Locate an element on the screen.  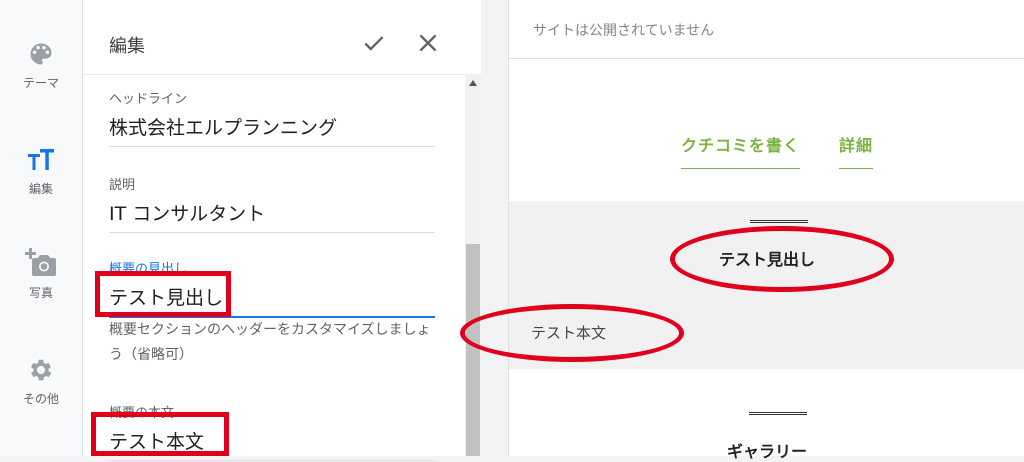
headline-input: 株式会社エルプランニング is located at coordinates (272, 130).